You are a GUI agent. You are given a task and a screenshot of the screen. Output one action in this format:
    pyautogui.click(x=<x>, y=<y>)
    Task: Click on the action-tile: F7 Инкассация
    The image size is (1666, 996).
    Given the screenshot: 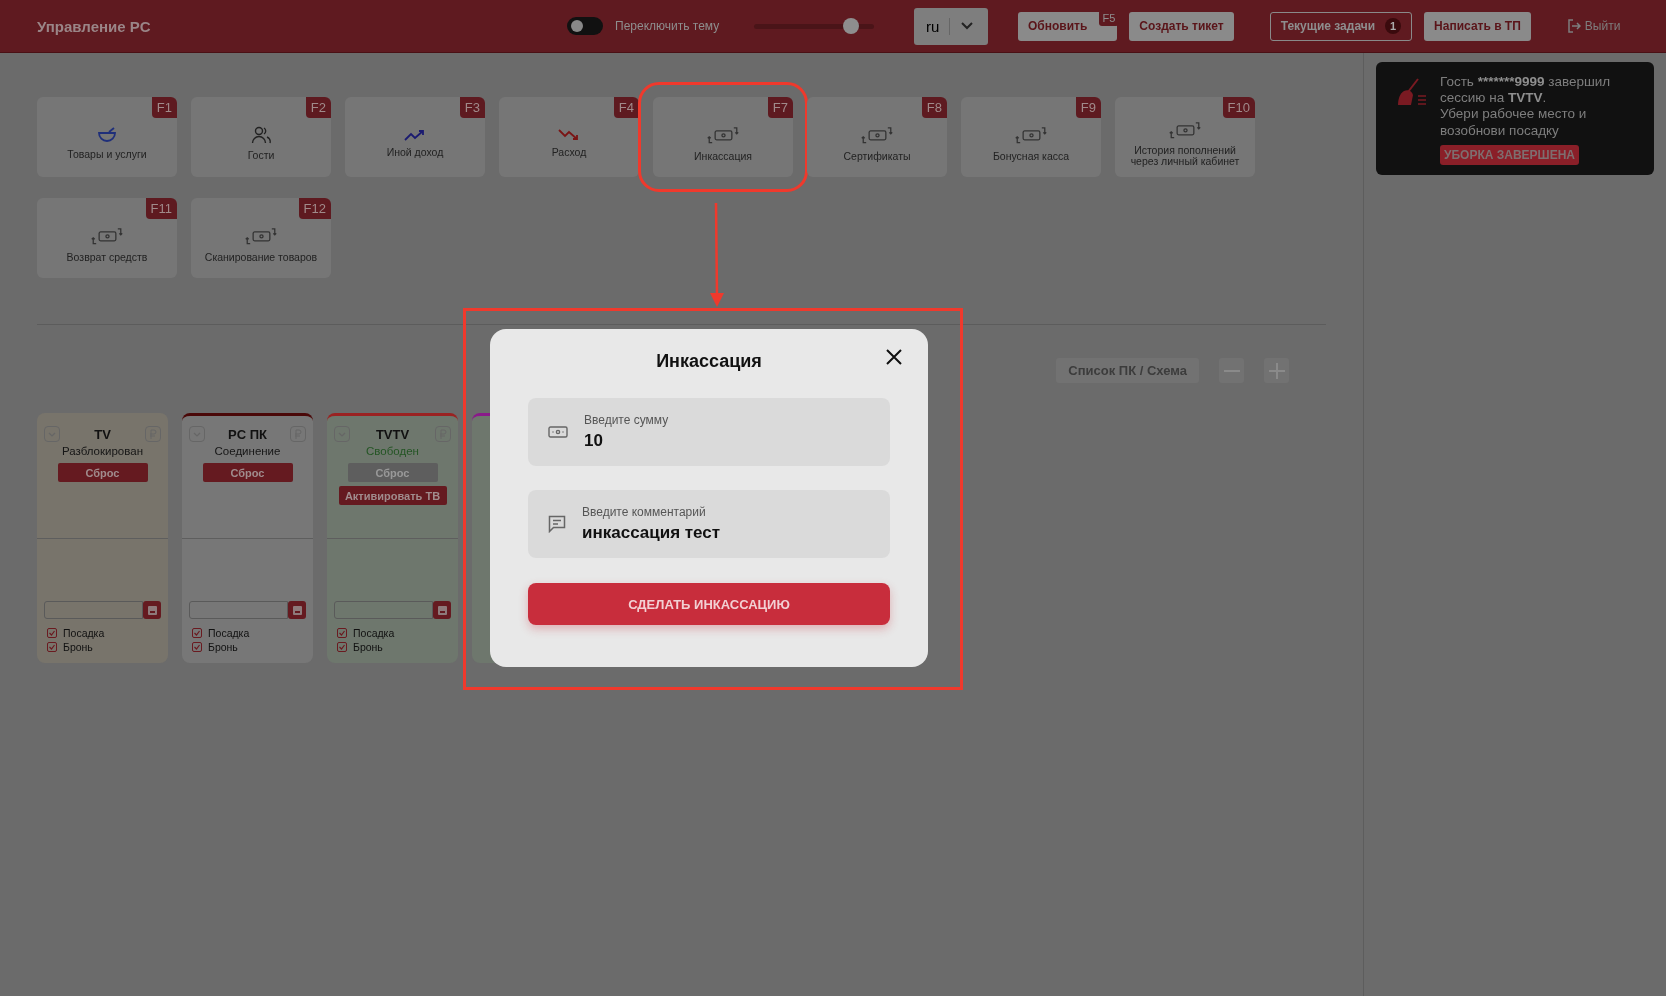 What is the action you would take?
    pyautogui.click(x=723, y=137)
    